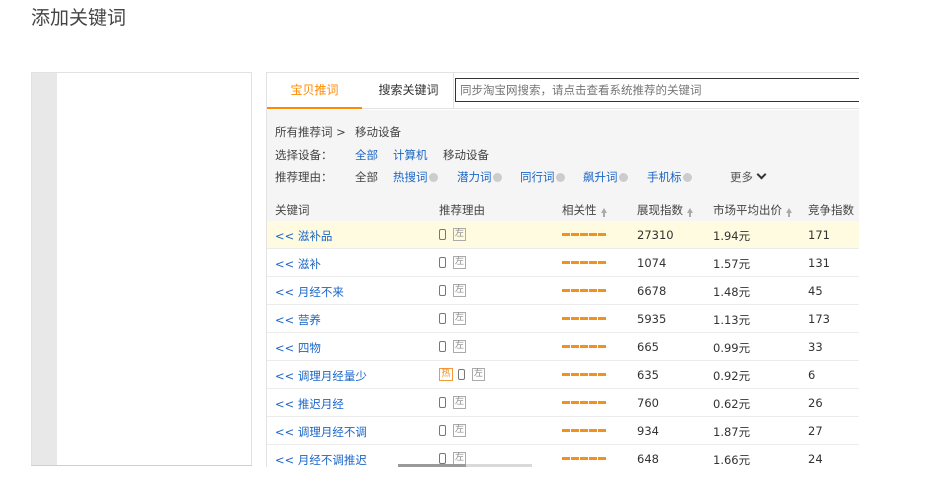 This screenshot has width=941, height=481. Describe the element at coordinates (466, 155) in the screenshot. I see `device-option-mobile: 移动设备` at that location.